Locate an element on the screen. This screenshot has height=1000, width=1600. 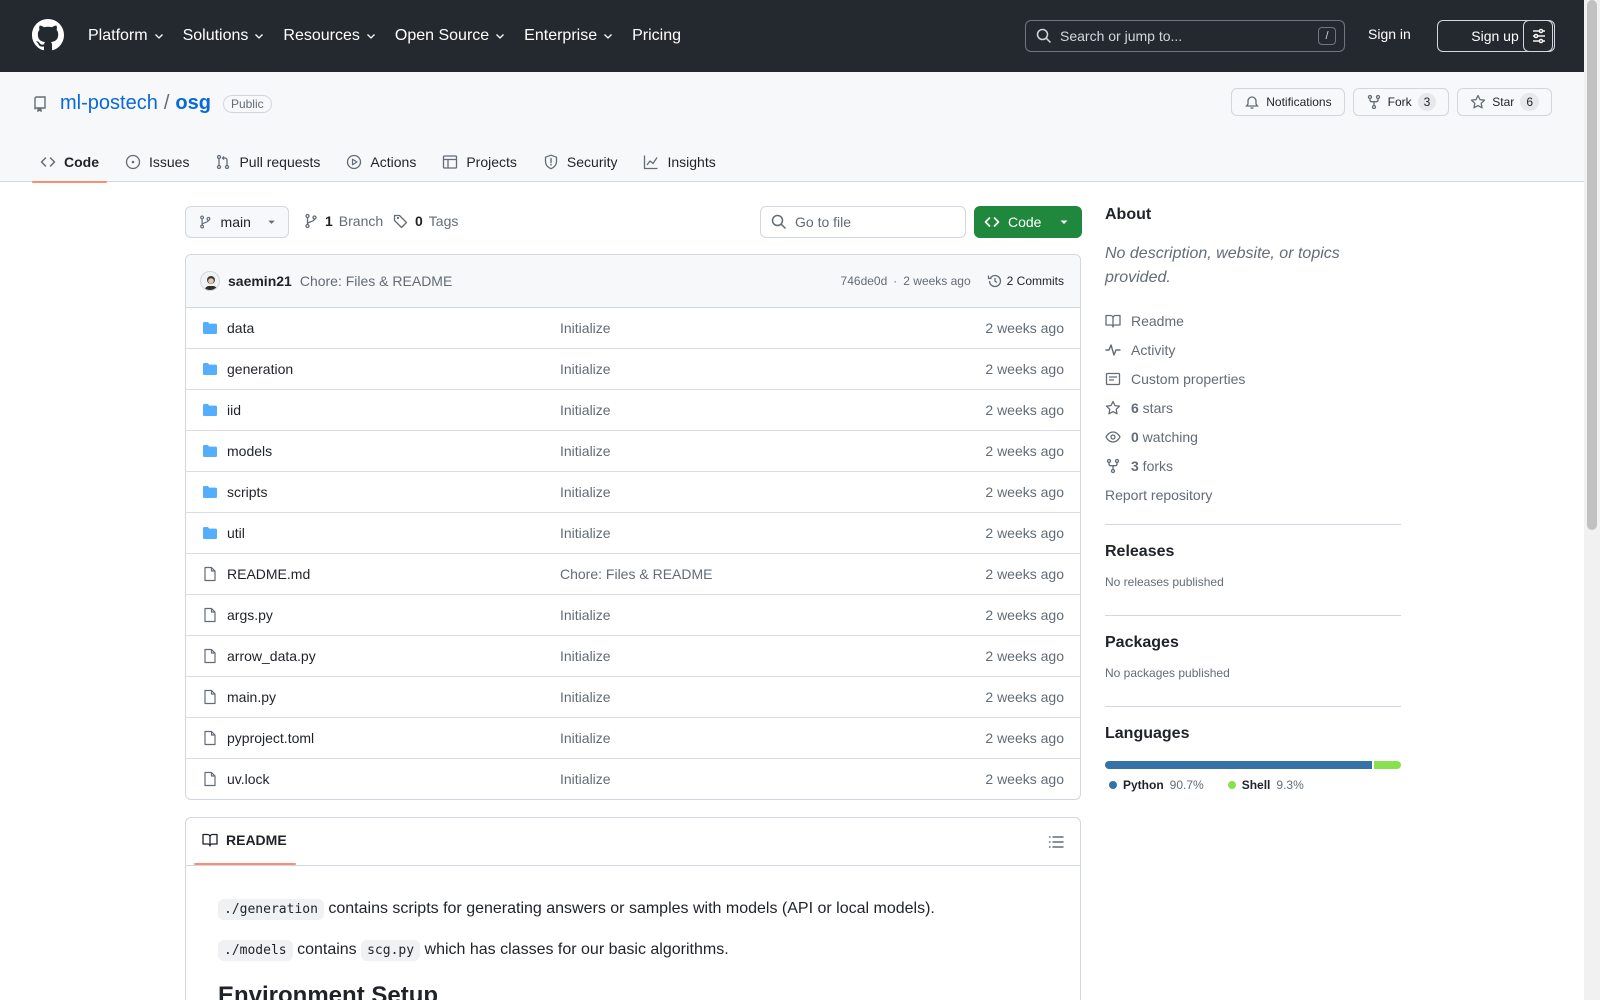
file-name-link: data is located at coordinates (240, 328).